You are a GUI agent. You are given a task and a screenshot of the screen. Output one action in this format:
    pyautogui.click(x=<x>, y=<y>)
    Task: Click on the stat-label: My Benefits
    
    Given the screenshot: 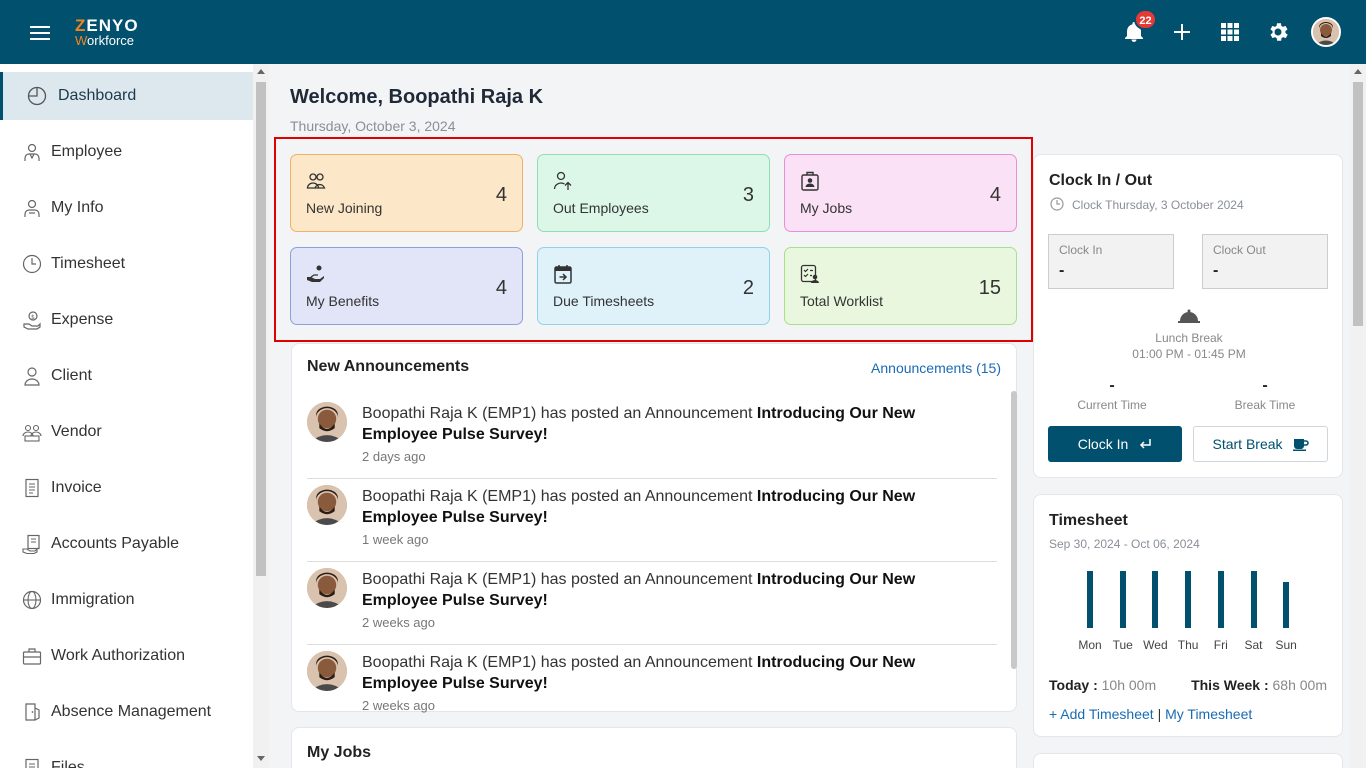 What is the action you would take?
    pyautogui.click(x=343, y=301)
    